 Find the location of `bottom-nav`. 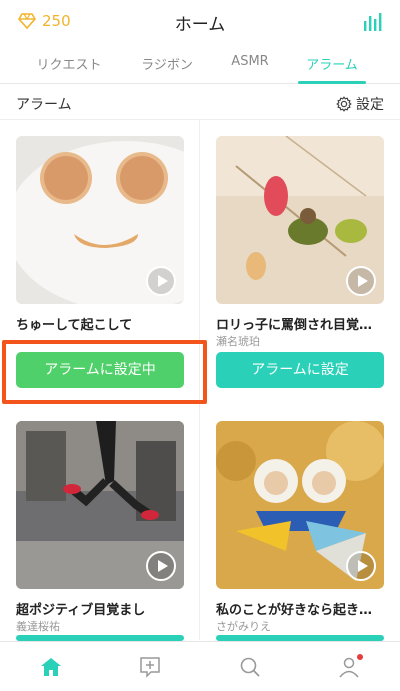

bottom-nav is located at coordinates (200, 666).